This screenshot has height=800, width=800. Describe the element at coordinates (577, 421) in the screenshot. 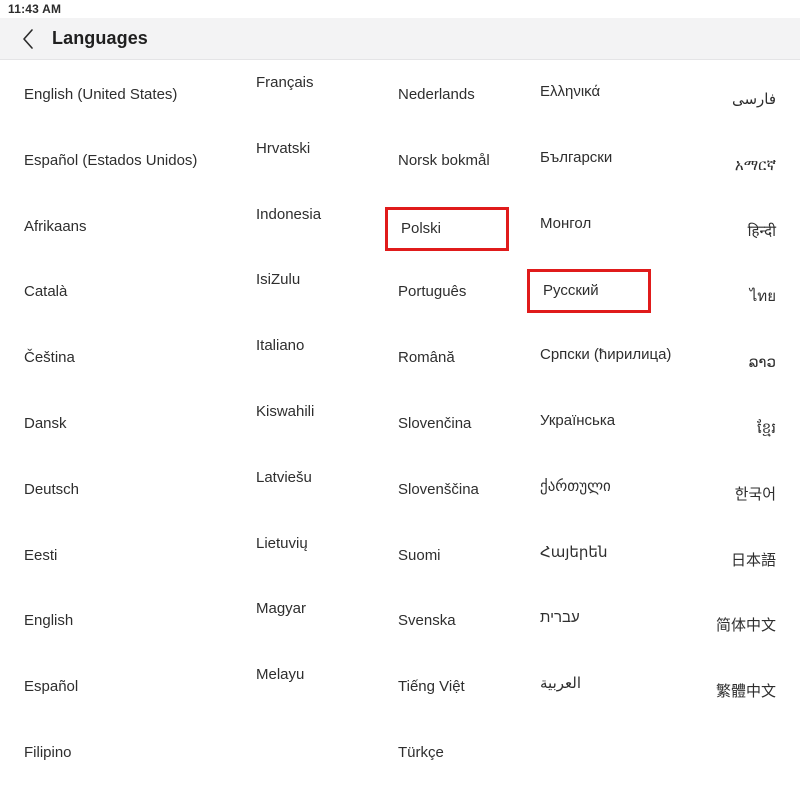

I see `language-item: Українська` at that location.